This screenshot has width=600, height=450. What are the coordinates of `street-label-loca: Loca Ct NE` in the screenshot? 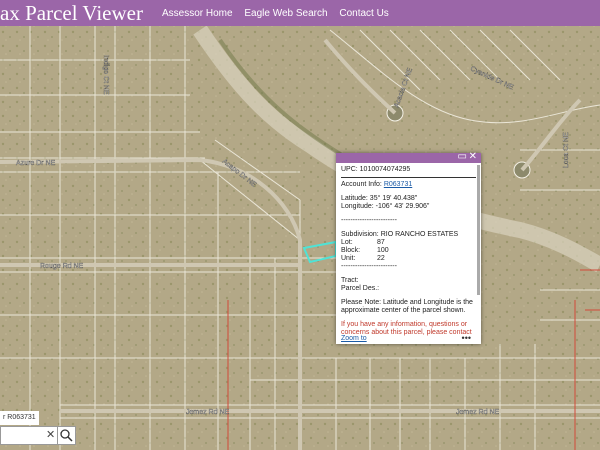 It's located at (566, 150).